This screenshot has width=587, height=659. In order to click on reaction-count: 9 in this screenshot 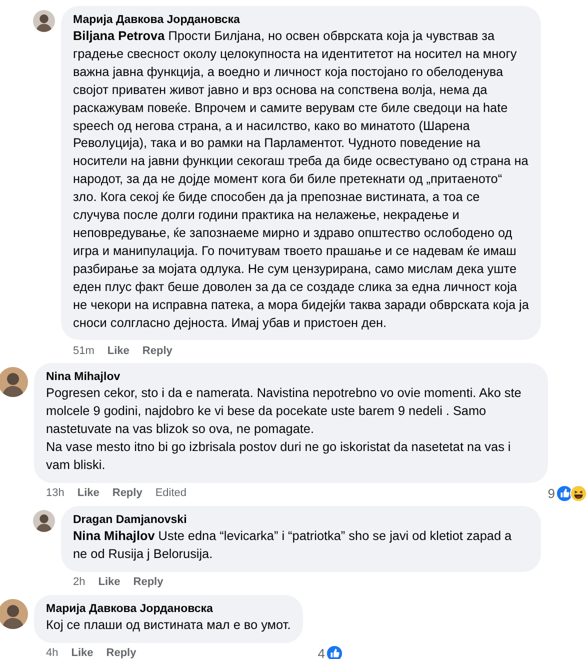, I will do `click(551, 493)`.